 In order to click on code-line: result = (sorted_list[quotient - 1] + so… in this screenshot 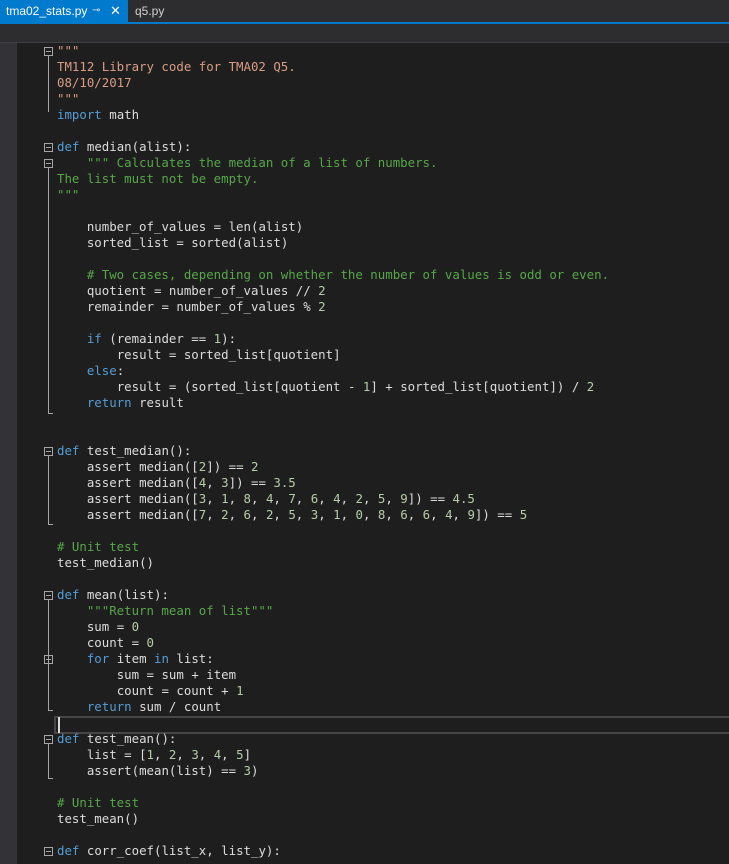, I will do `click(326, 387)`.